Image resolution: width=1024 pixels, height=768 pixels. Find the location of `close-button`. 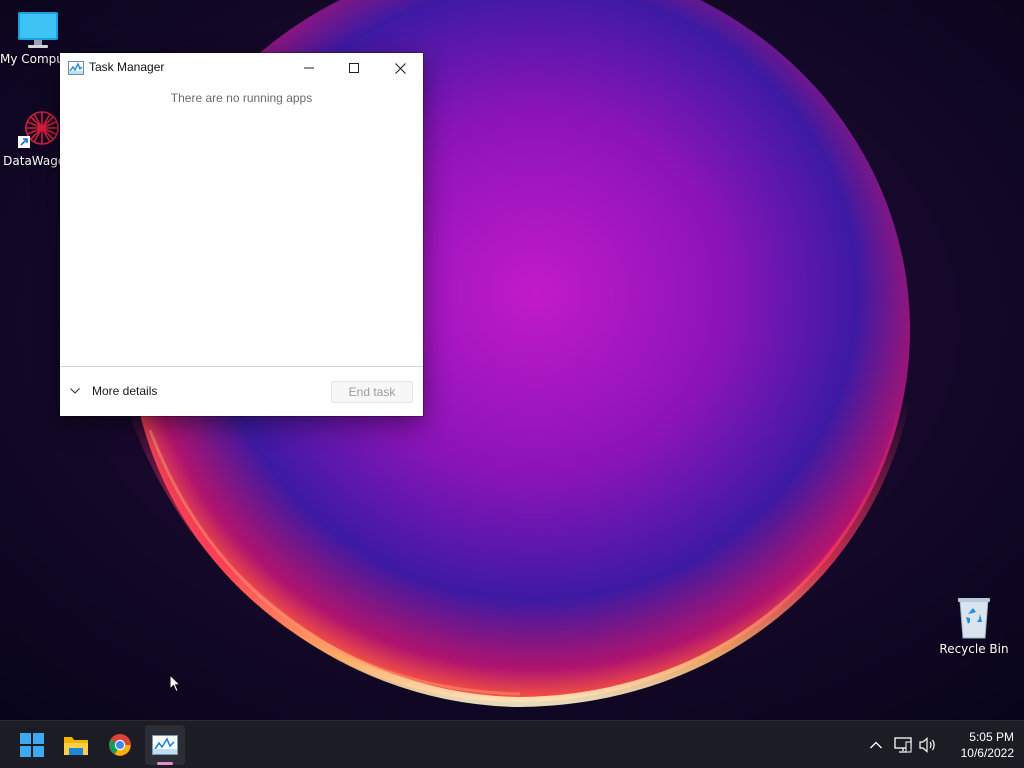

close-button is located at coordinates (400, 68).